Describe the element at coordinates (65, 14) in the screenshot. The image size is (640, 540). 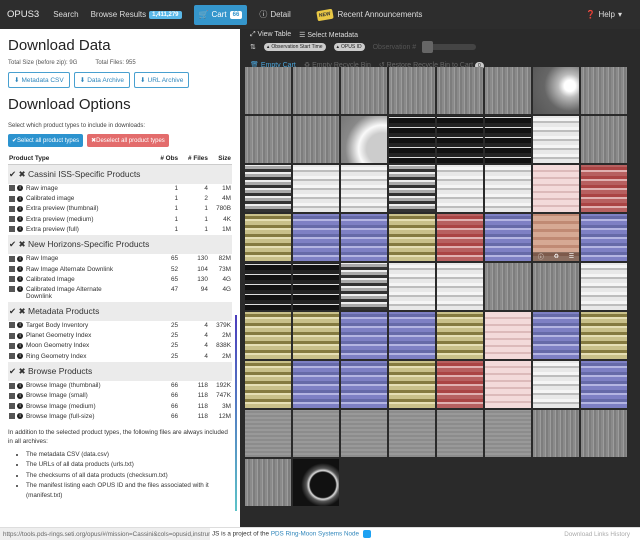
I see `nav-search: Search` at that location.